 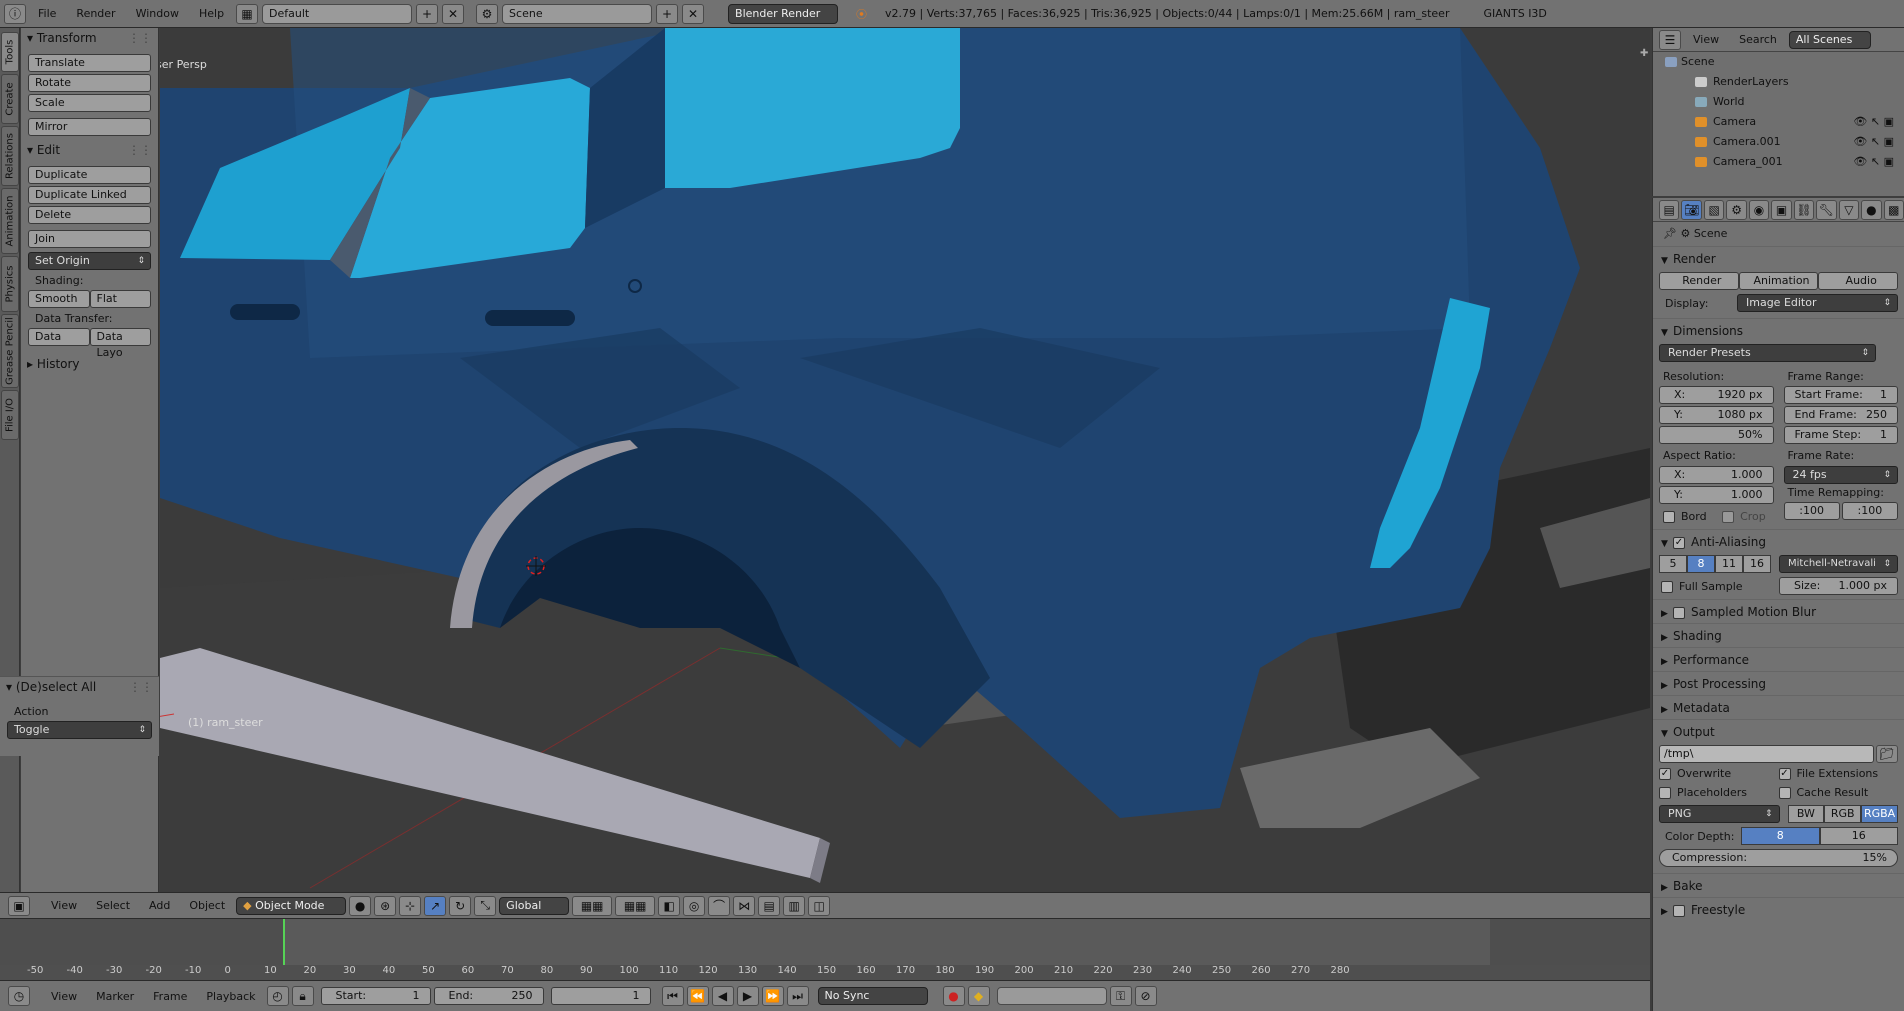 What do you see at coordinates (1758, 39) in the screenshot?
I see `outliner-menu-search: Search` at bounding box center [1758, 39].